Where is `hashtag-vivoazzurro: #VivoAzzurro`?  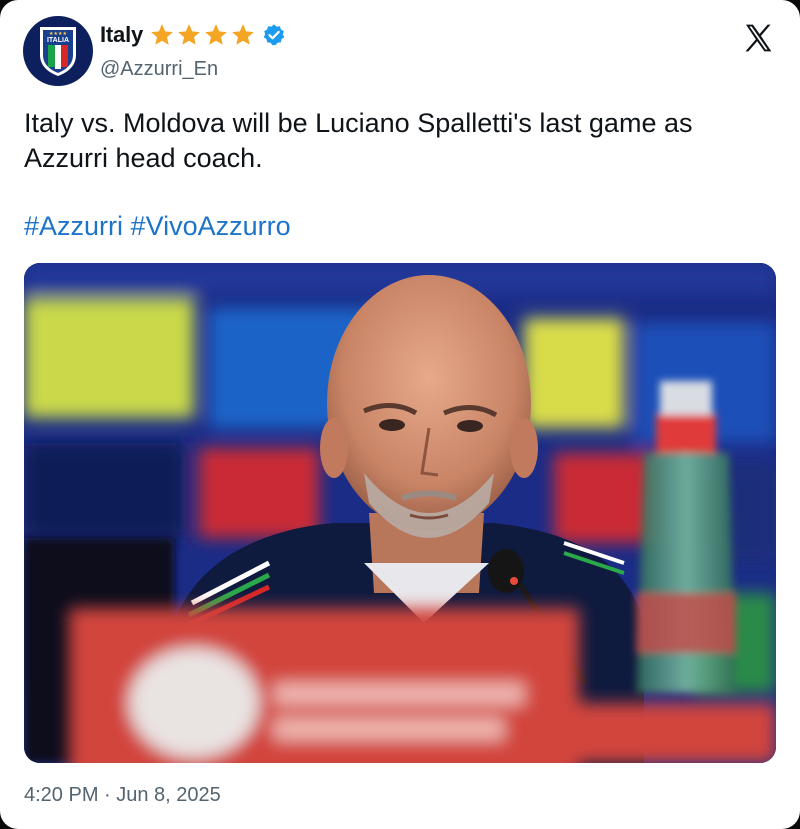
hashtag-vivoazzurro: #VivoAzzurro is located at coordinates (211, 226).